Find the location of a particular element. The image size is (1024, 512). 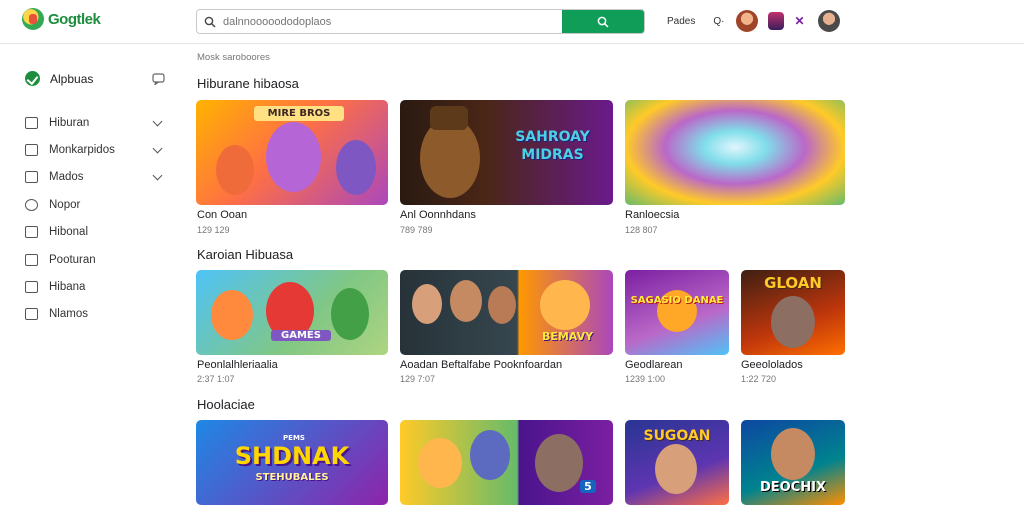

sidebar-item-mados: Mados is located at coordinates (95, 177).